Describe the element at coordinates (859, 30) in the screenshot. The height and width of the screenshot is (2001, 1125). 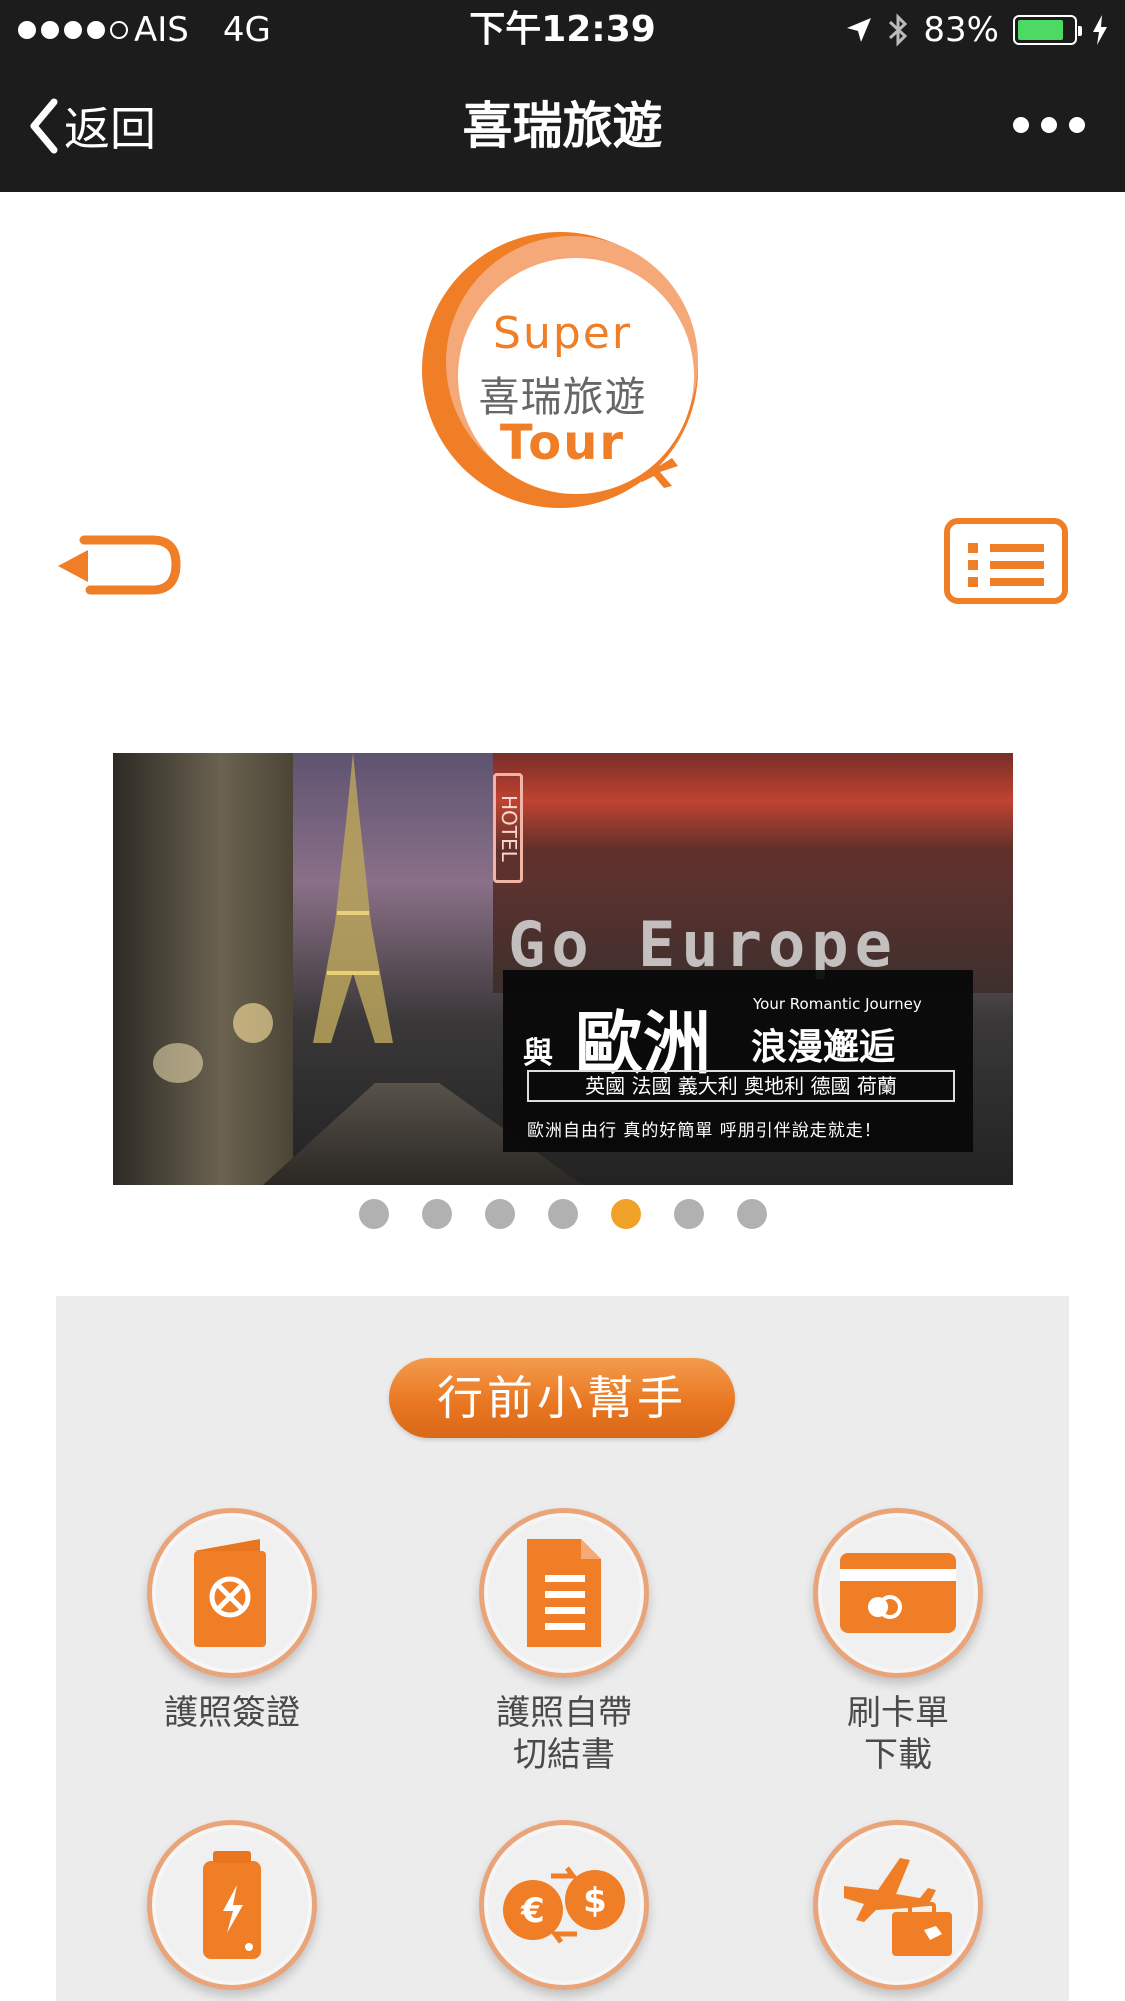
I see `location-arrow-icon` at that location.